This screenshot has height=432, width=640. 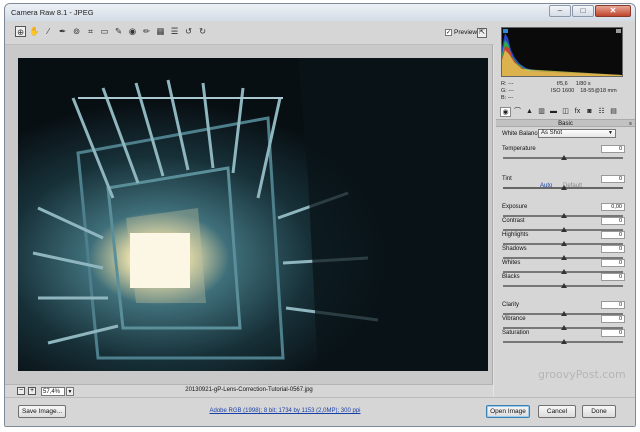 What do you see at coordinates (62, 31) in the screenshot?
I see `color-sampler-tool-icon: ✒` at bounding box center [62, 31].